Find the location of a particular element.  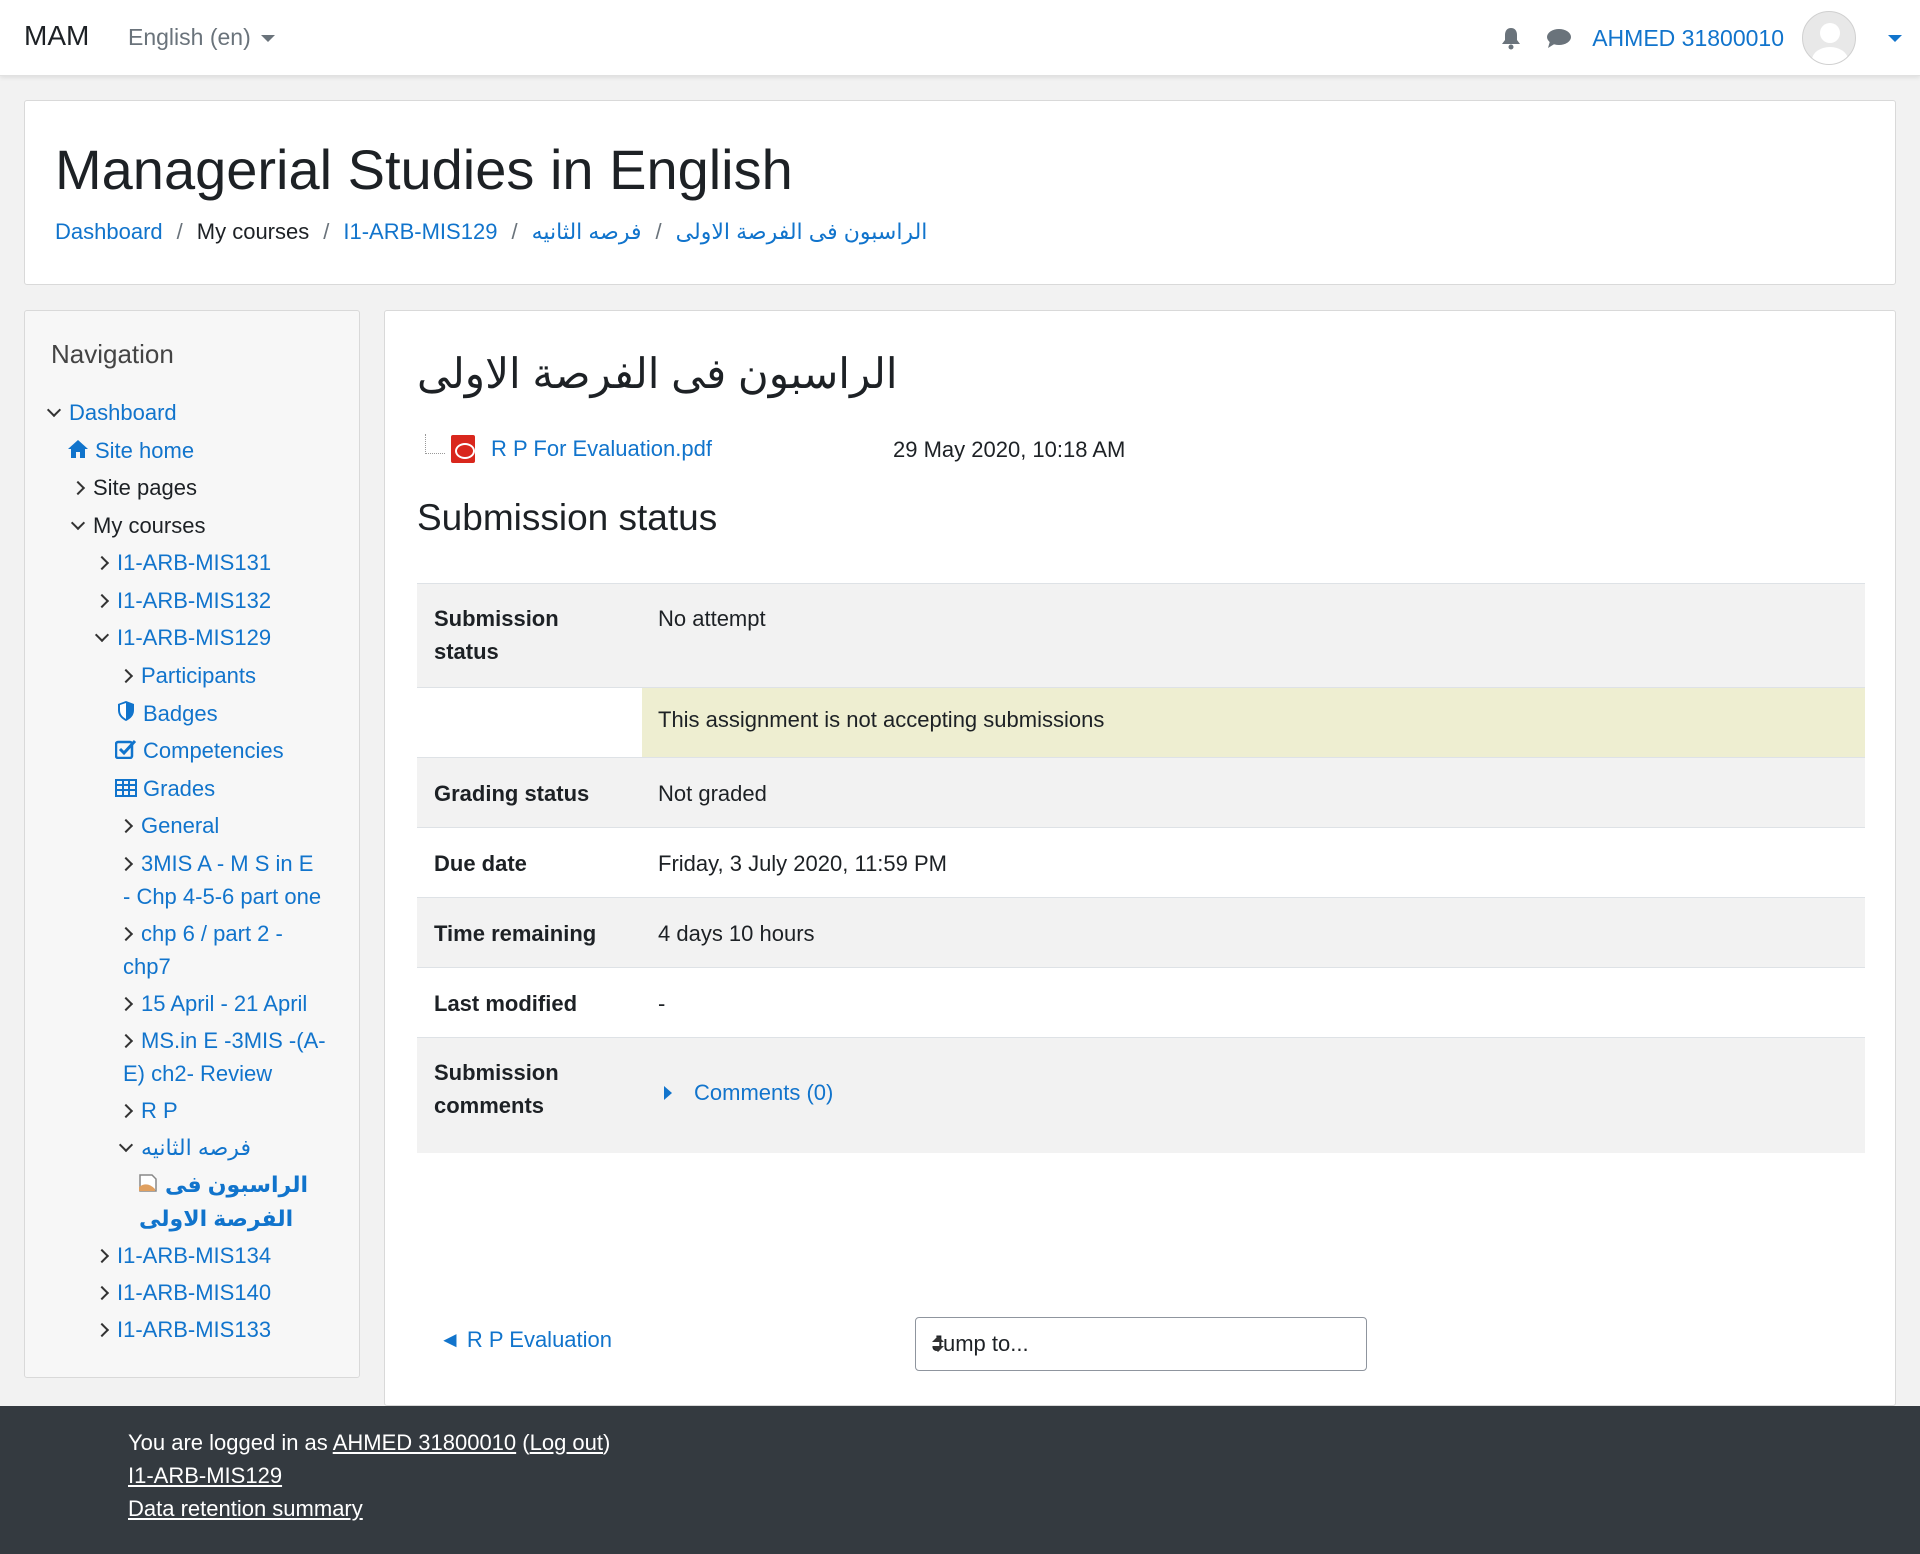

nav-item-site-home: Site home is located at coordinates (130, 451).